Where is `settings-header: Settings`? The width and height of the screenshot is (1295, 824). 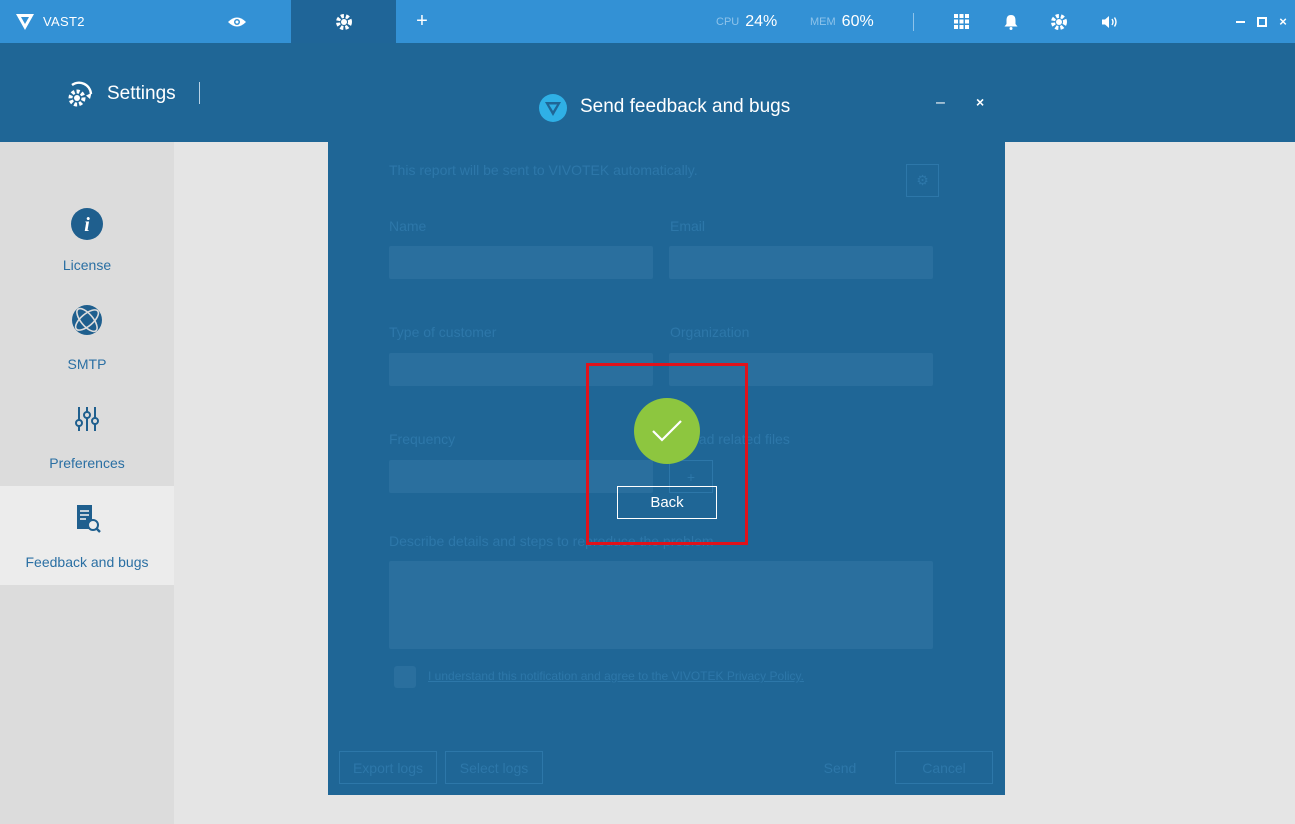 settings-header: Settings is located at coordinates (647, 92).